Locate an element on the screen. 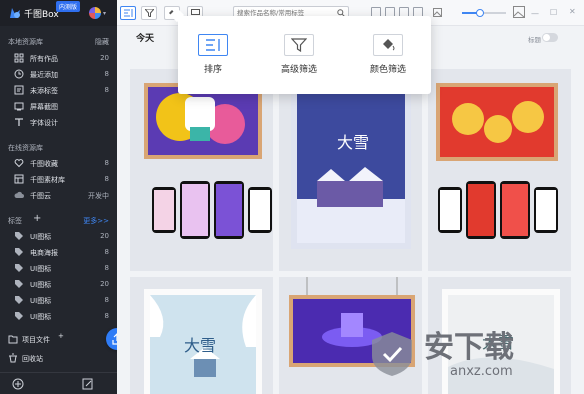 The width and height of the screenshot is (584, 394). sidebar-item-screenshots: 屏幕截图 is located at coordinates (58, 106).